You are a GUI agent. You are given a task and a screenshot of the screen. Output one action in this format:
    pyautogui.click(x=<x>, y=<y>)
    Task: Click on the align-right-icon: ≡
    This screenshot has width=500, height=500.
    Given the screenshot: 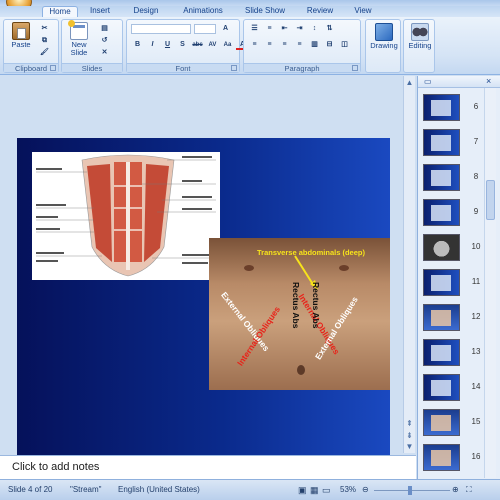 What is the action you would take?
    pyautogui.click(x=284, y=45)
    